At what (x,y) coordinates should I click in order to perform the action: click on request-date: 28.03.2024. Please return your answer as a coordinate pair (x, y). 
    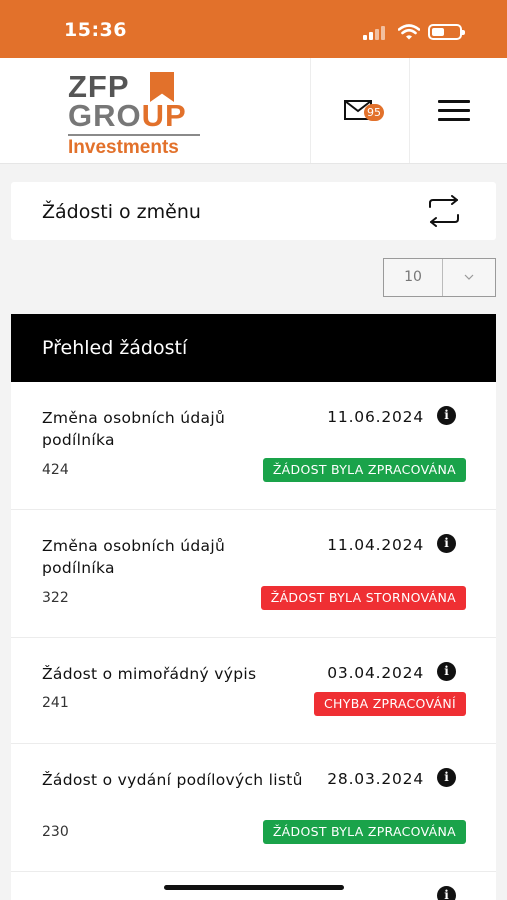
    Looking at the image, I should click on (375, 779).